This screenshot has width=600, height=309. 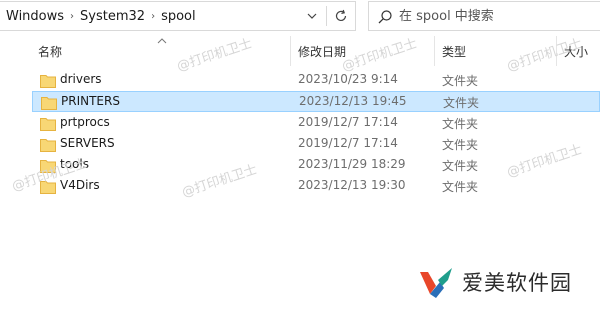 What do you see at coordinates (362, 51) in the screenshot?
I see `column-header-date: 修改日期` at bounding box center [362, 51].